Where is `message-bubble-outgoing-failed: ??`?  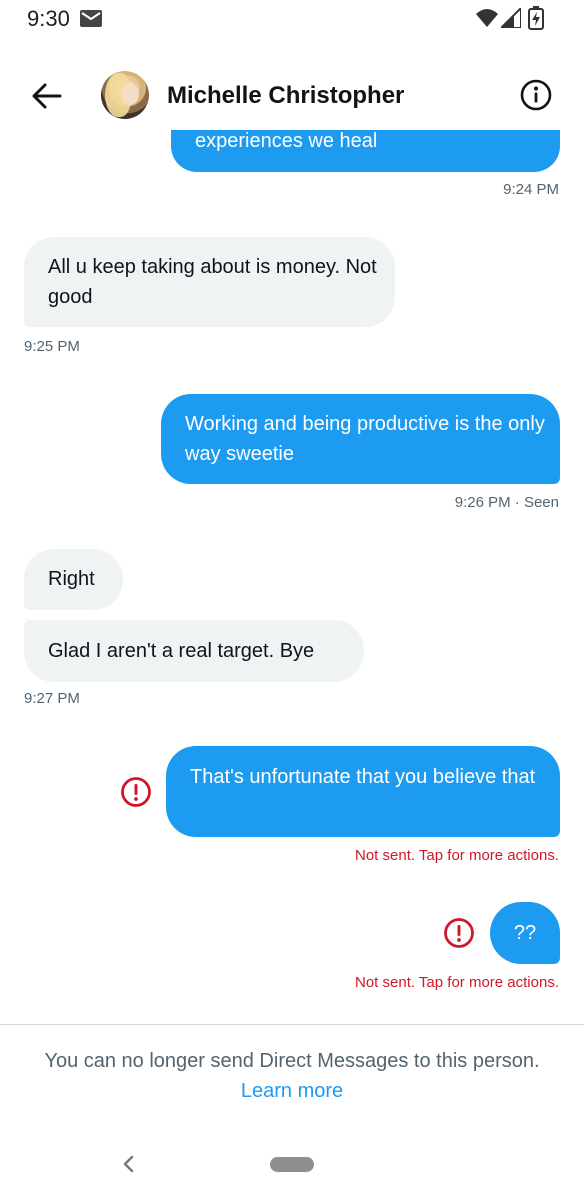
message-bubble-outgoing-failed: ?? is located at coordinates (525, 933).